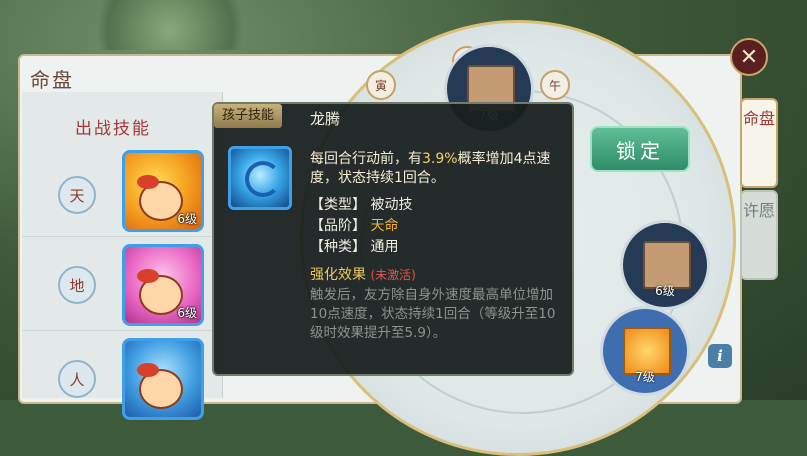 The height and width of the screenshot is (456, 807). Describe the element at coordinates (160, 386) in the screenshot. I see `child-avatar-icon` at that location.